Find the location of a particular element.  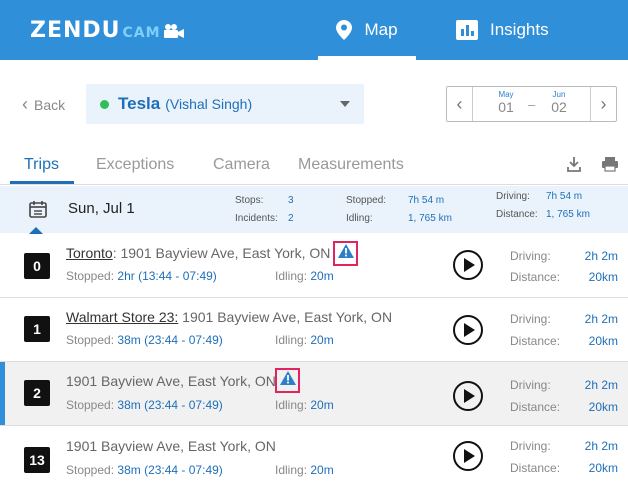

top-nav-bar: ZENDU CAM Map Insights is located at coordinates (314, 30).